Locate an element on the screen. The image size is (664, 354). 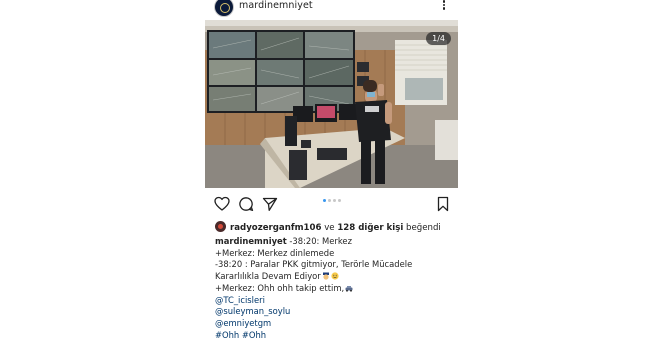
carousel-dots is located at coordinates (331, 201).